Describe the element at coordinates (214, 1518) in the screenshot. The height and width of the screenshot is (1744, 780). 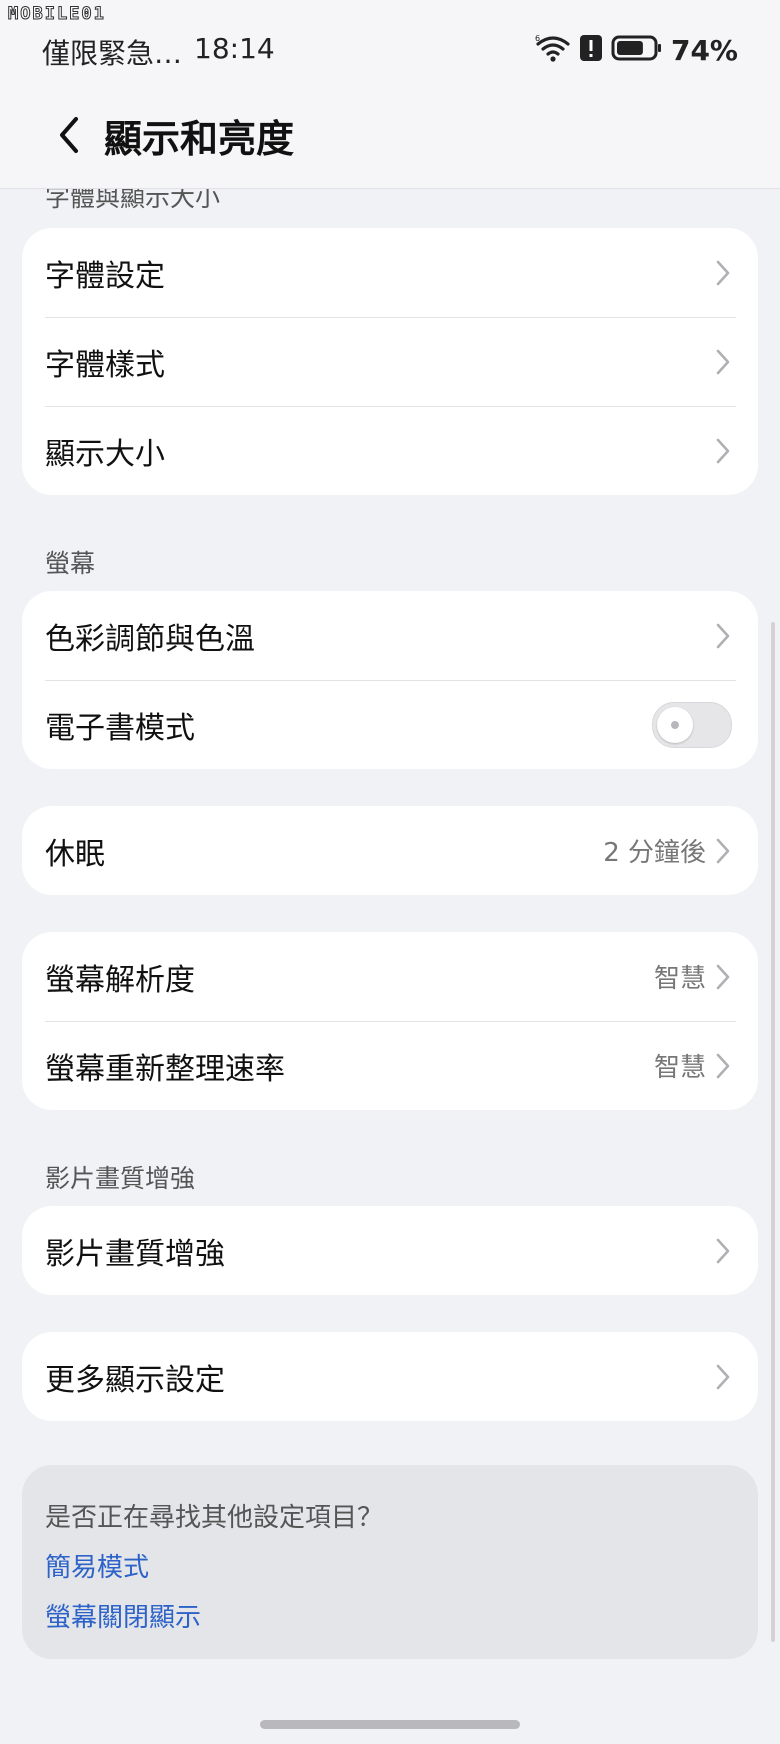
I see `suggestion-question: 是否正在尋找其他設定項目？` at that location.